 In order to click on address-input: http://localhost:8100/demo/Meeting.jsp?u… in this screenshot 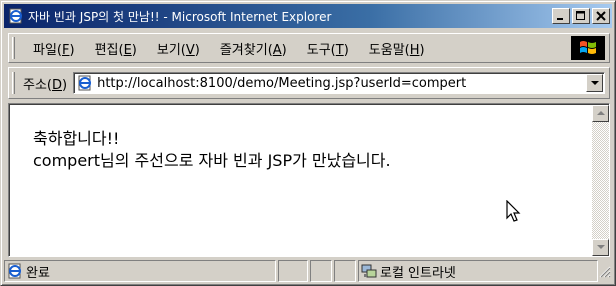, I will do `click(339, 83)`.